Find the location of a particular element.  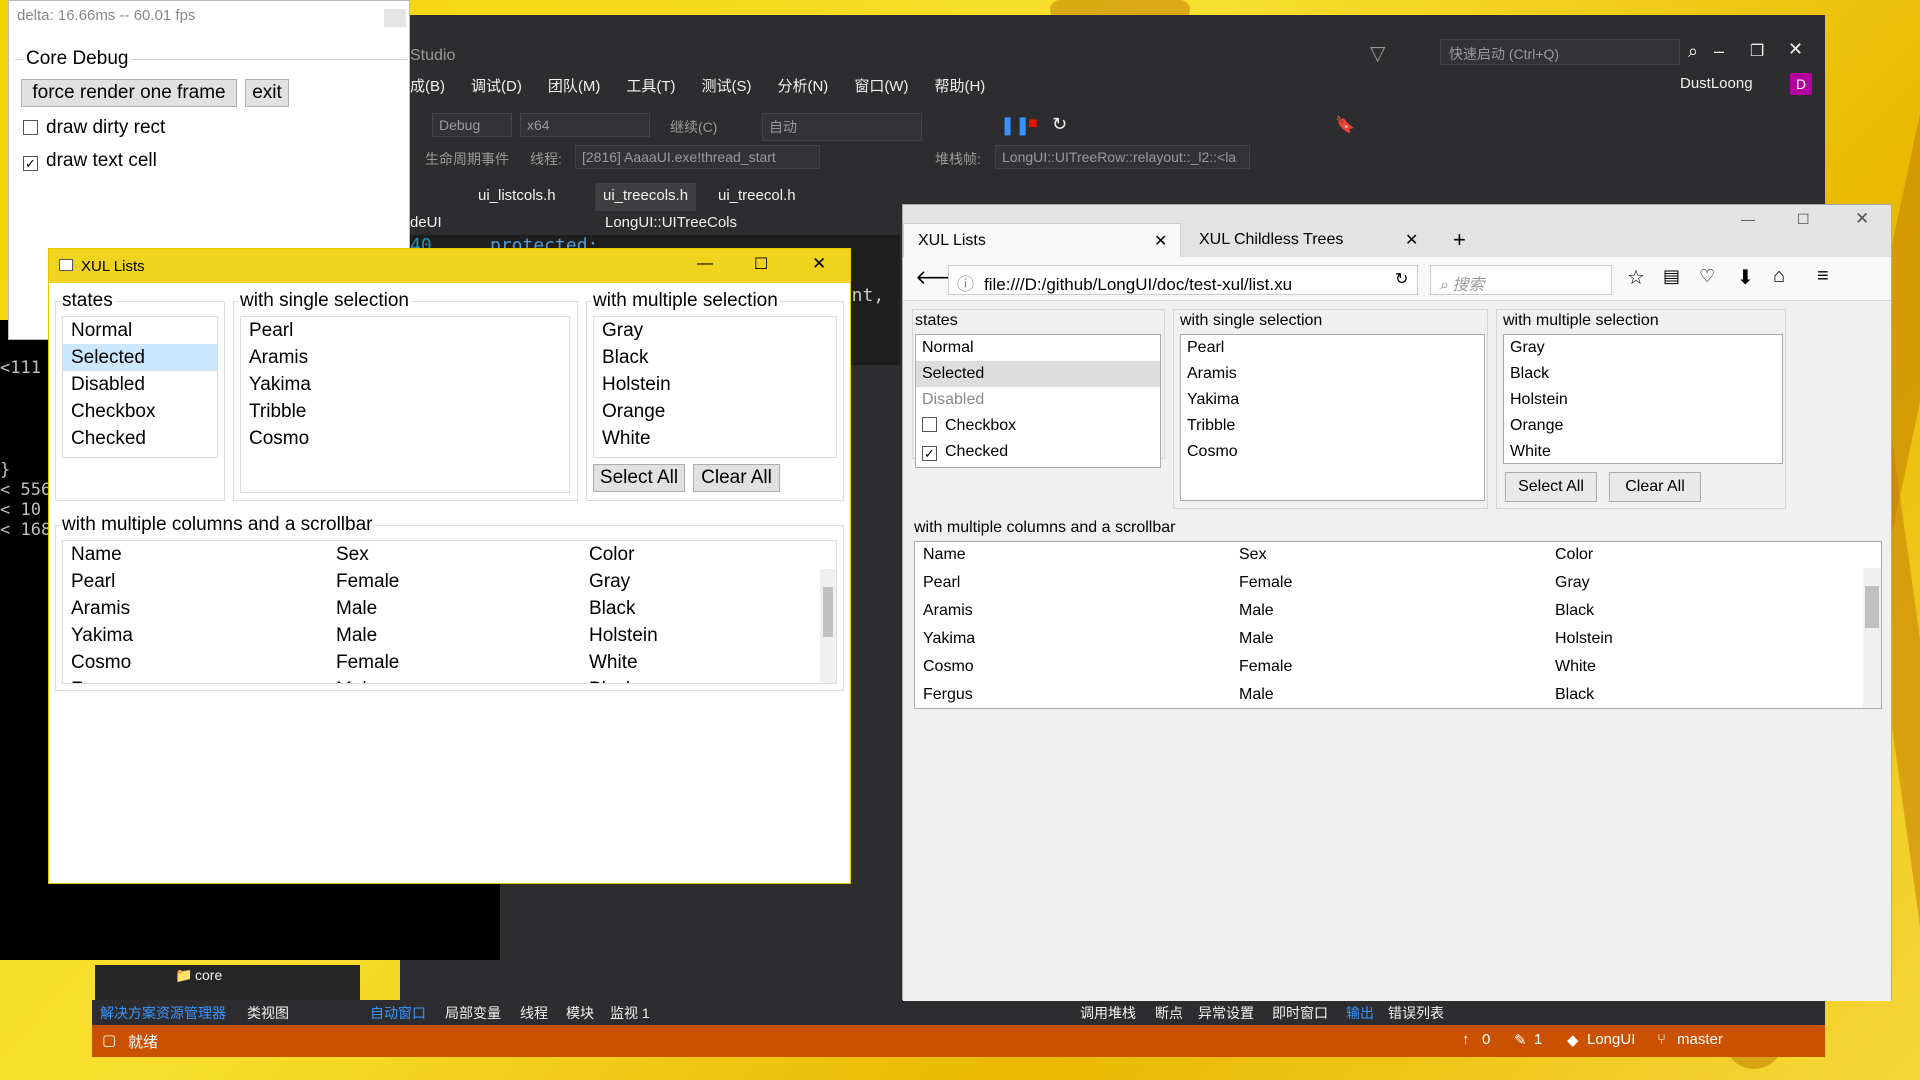

bookmark-icon: 🔖 is located at coordinates (1345, 125).